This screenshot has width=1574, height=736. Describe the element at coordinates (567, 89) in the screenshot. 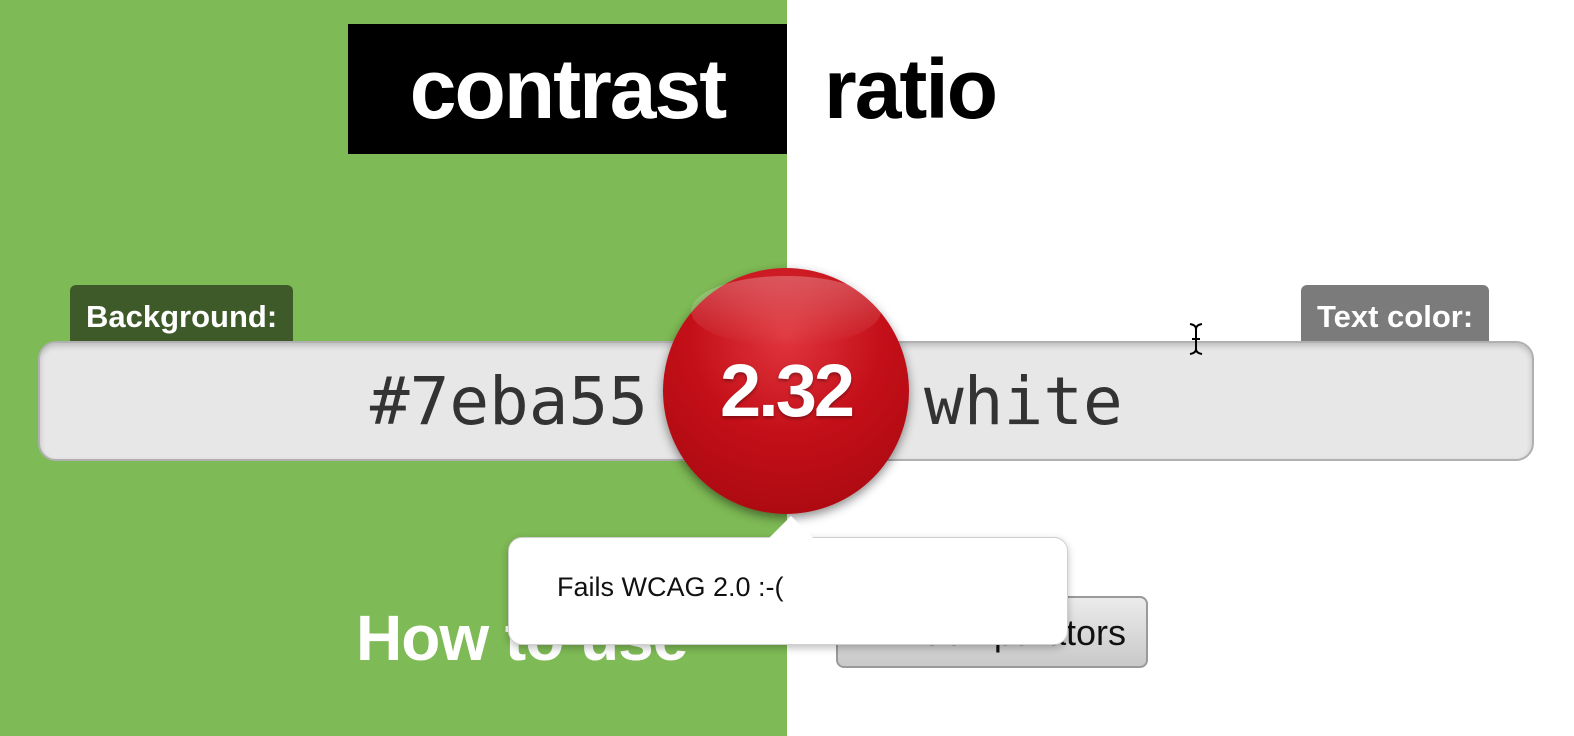

I see `title-word-contrast: contrast` at that location.